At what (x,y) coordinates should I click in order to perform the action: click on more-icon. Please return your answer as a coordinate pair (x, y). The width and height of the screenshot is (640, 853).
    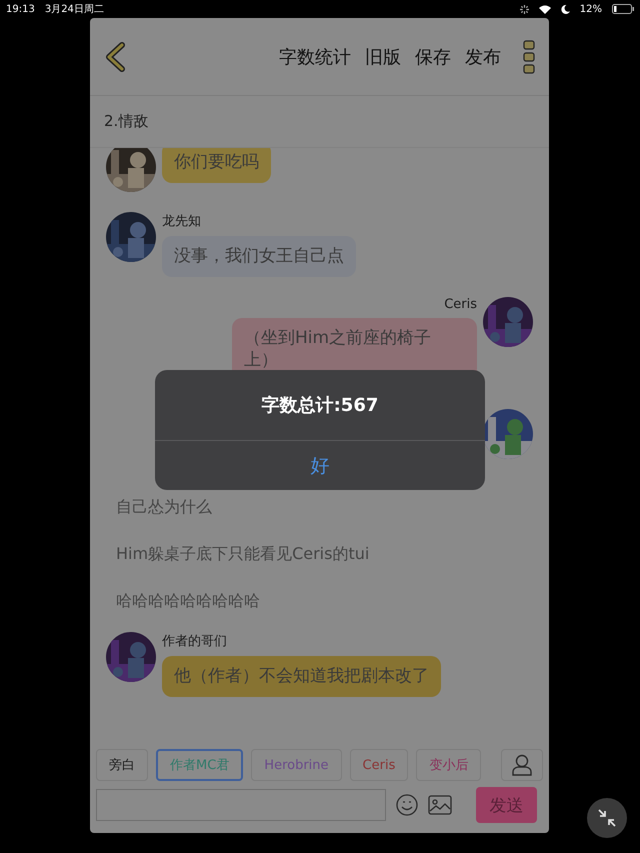
    Looking at the image, I should click on (529, 57).